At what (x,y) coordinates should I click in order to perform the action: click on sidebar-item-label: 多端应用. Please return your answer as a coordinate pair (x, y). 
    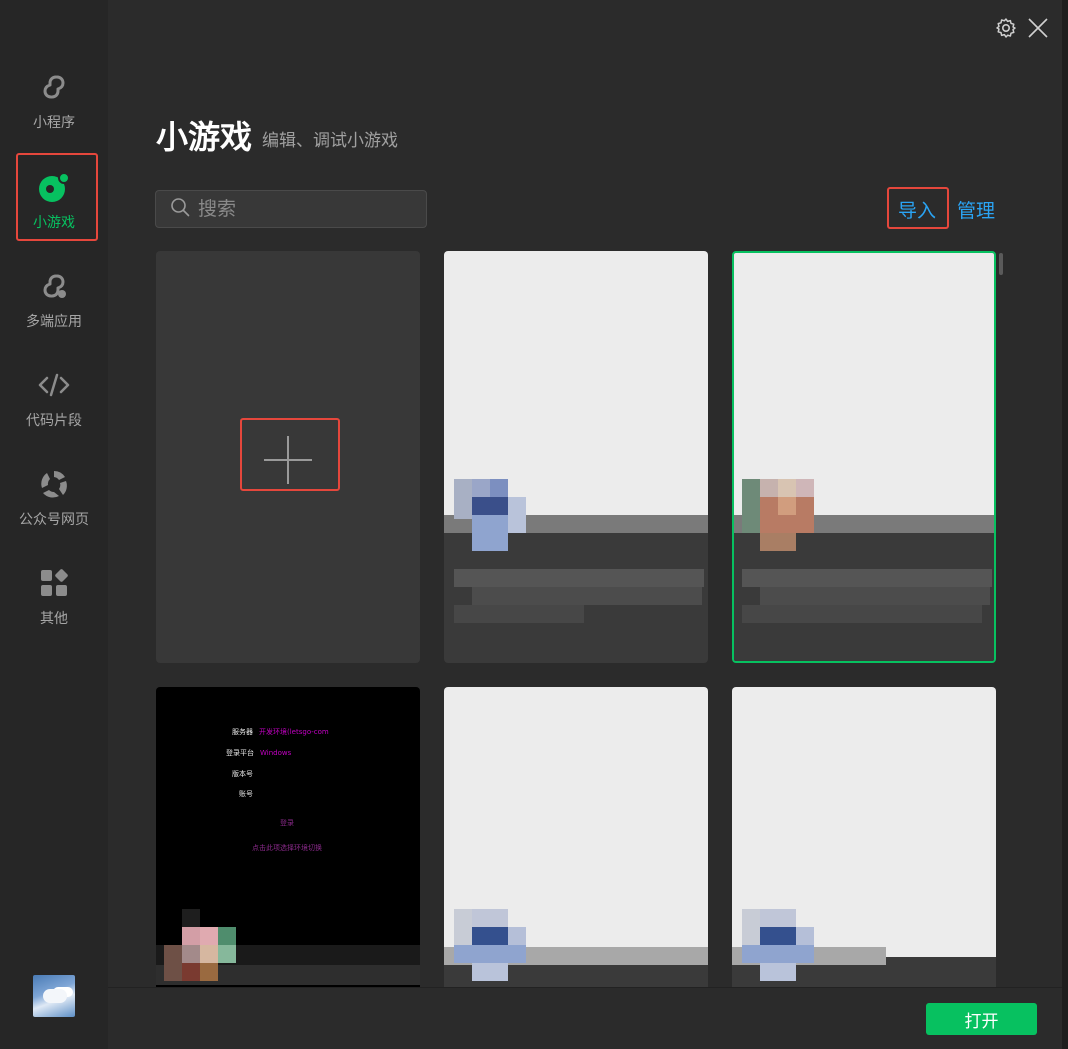
    Looking at the image, I should click on (54, 322).